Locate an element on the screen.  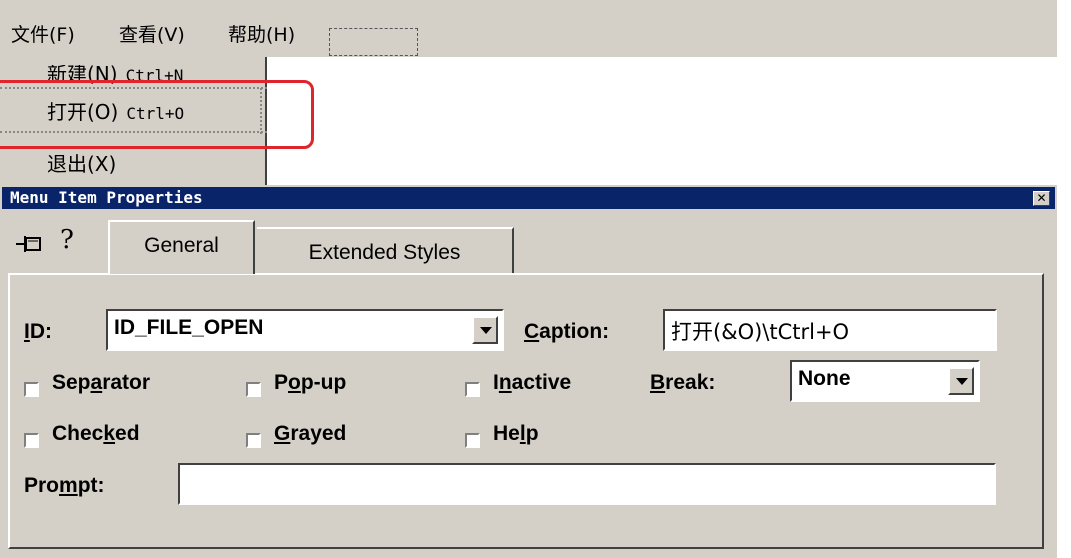
popup-label: Pop-up is located at coordinates (310, 382).